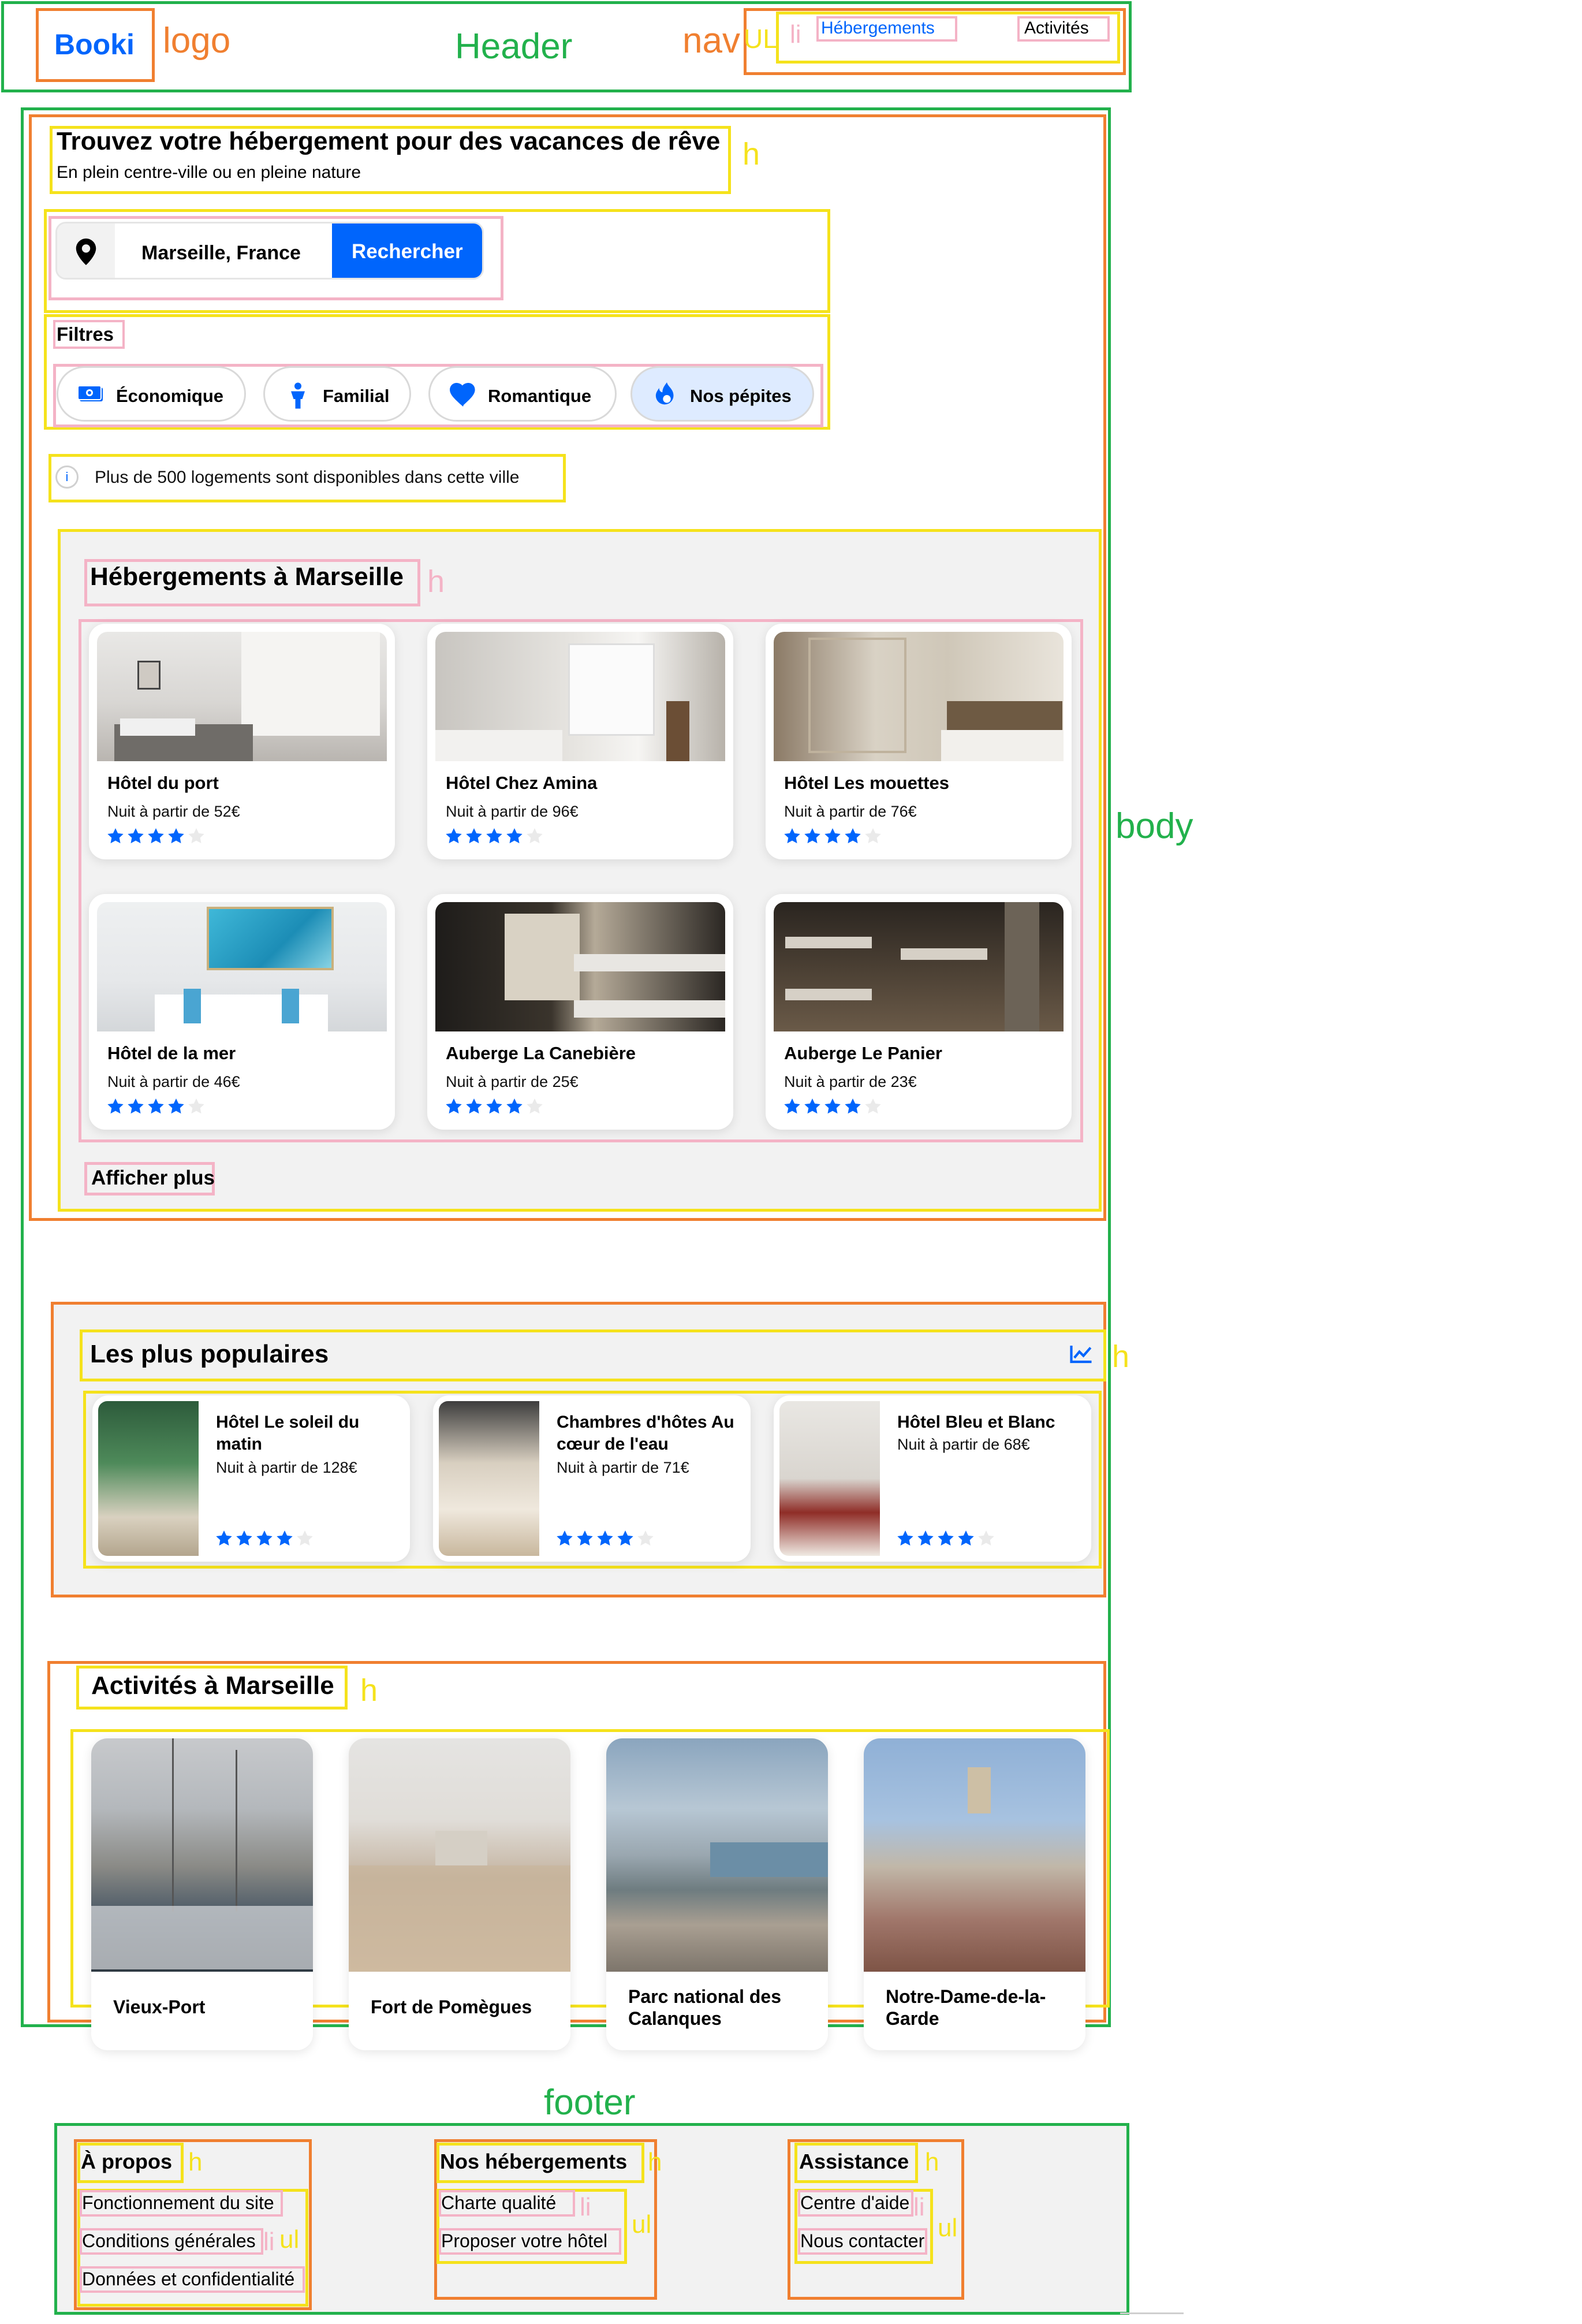 The height and width of the screenshot is (2324, 1582). I want to click on nav-annotation-label: nav, so click(711, 41).